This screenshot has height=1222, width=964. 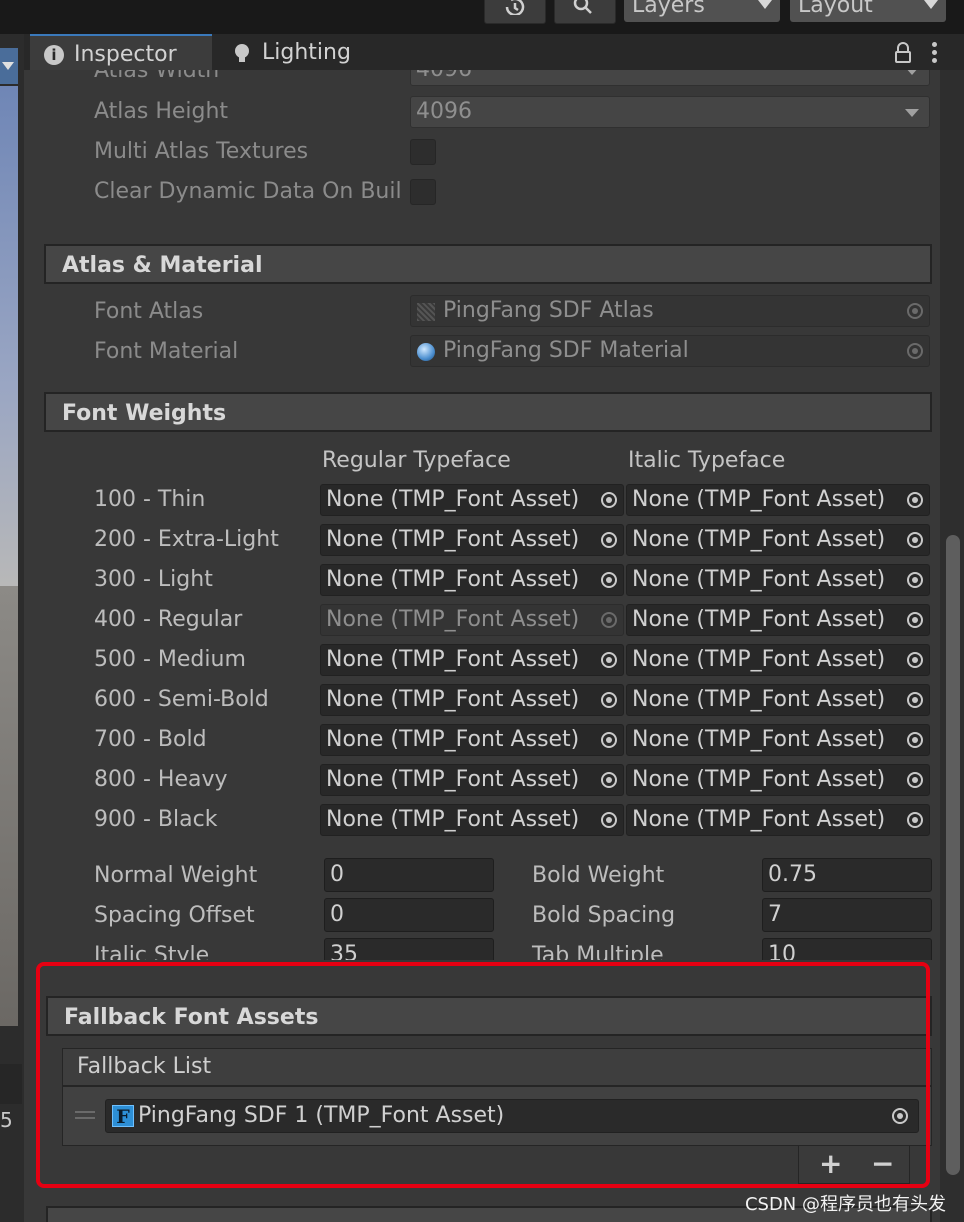 I want to click on scene-view, so click(x=9, y=336).